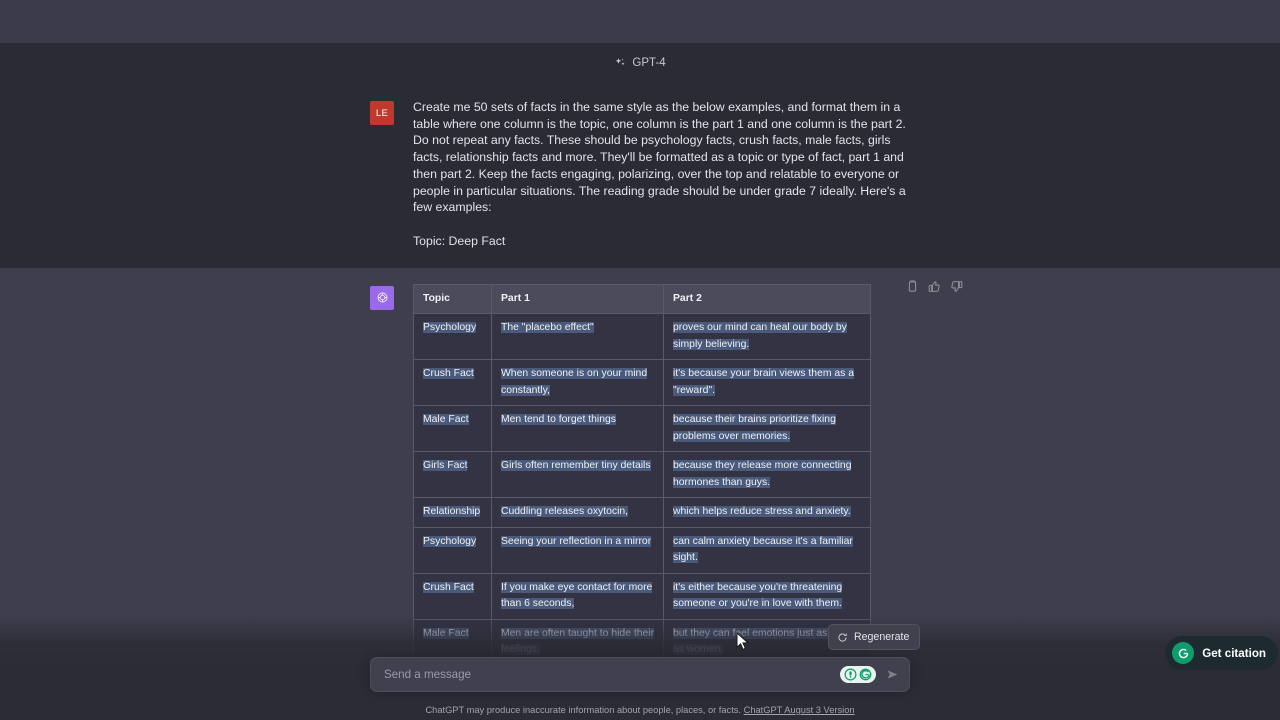  Describe the element at coordinates (620, 63) in the screenshot. I see `sparkles-icon` at that location.